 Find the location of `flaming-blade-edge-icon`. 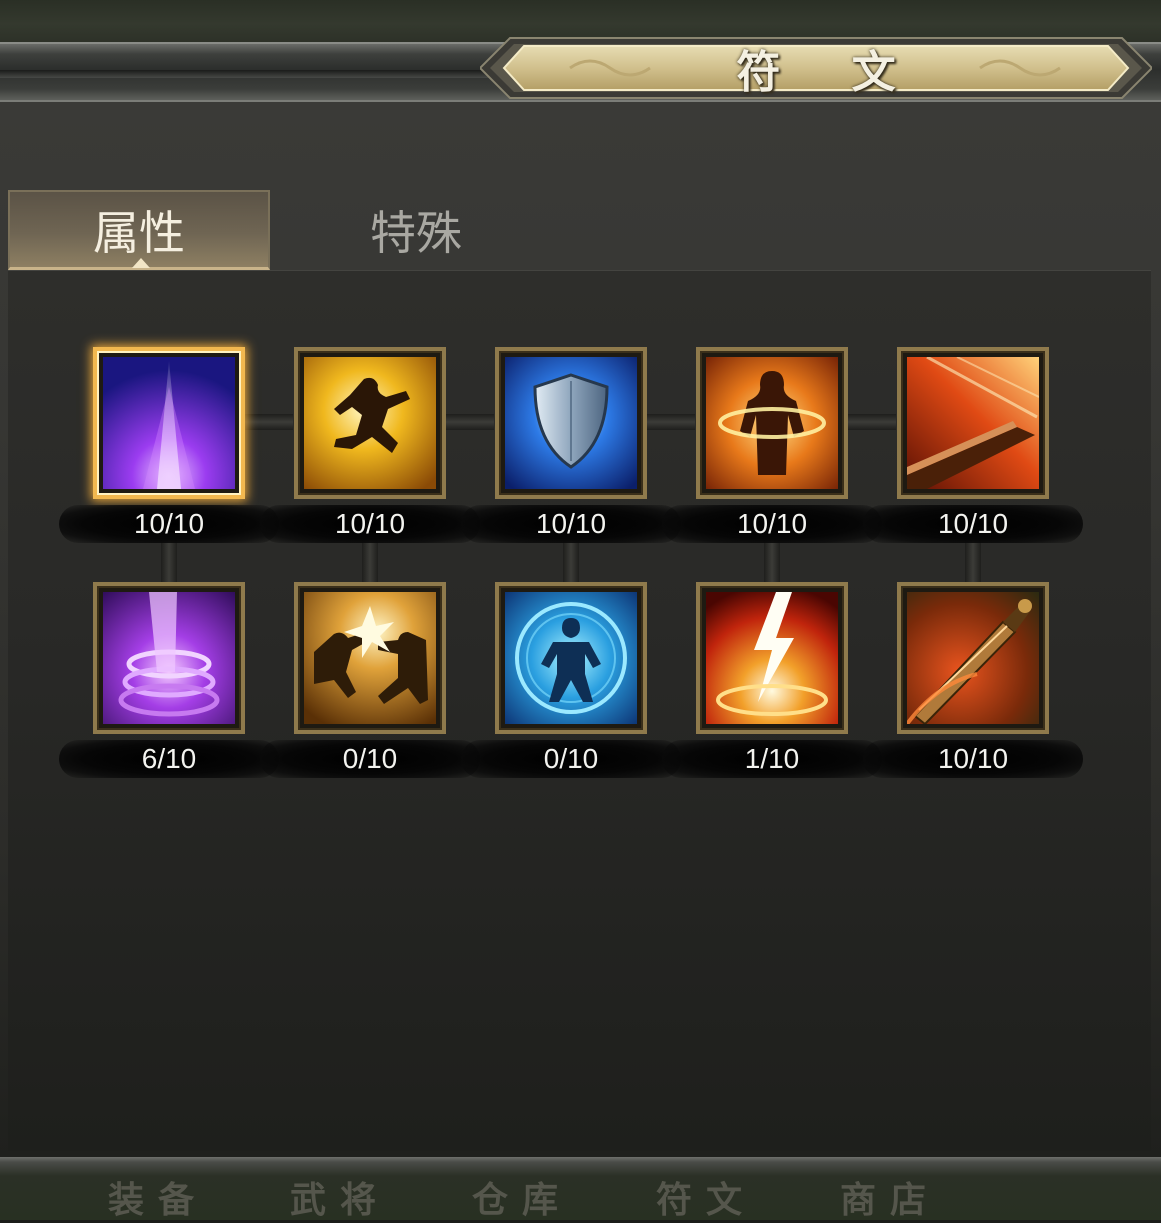

flaming-blade-edge-icon is located at coordinates (973, 423).